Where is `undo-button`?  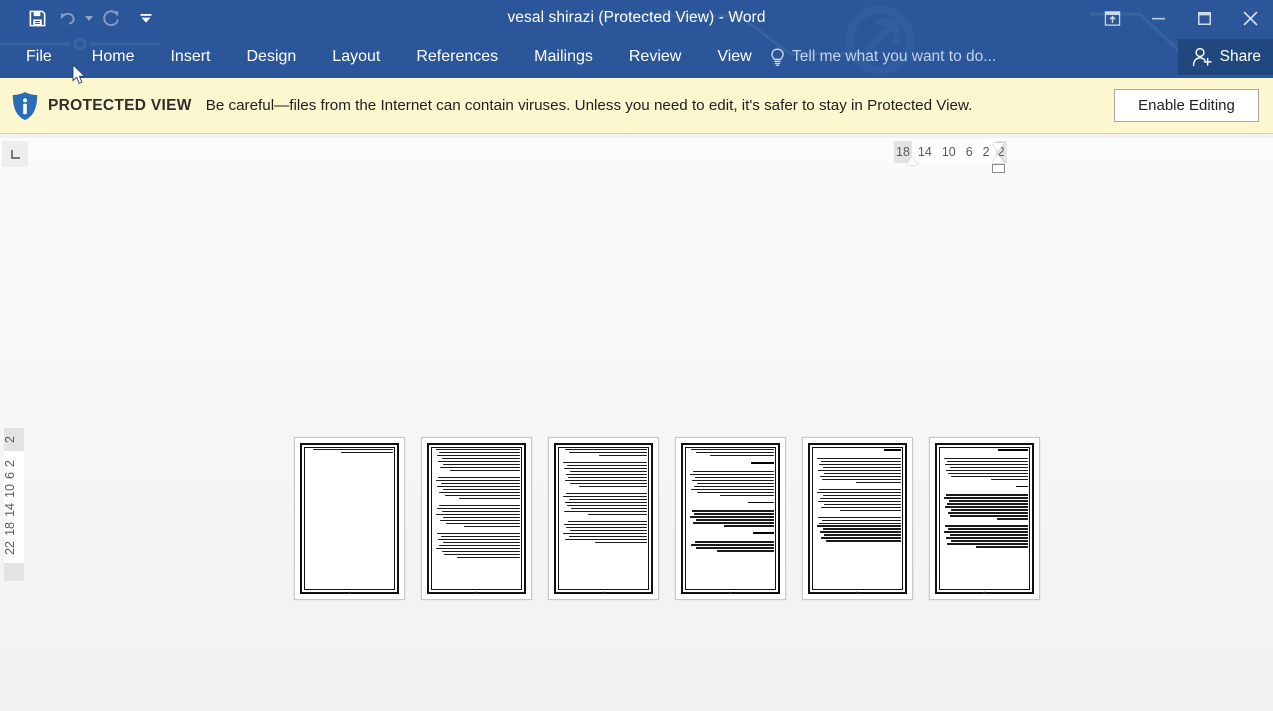 undo-button is located at coordinates (67, 18).